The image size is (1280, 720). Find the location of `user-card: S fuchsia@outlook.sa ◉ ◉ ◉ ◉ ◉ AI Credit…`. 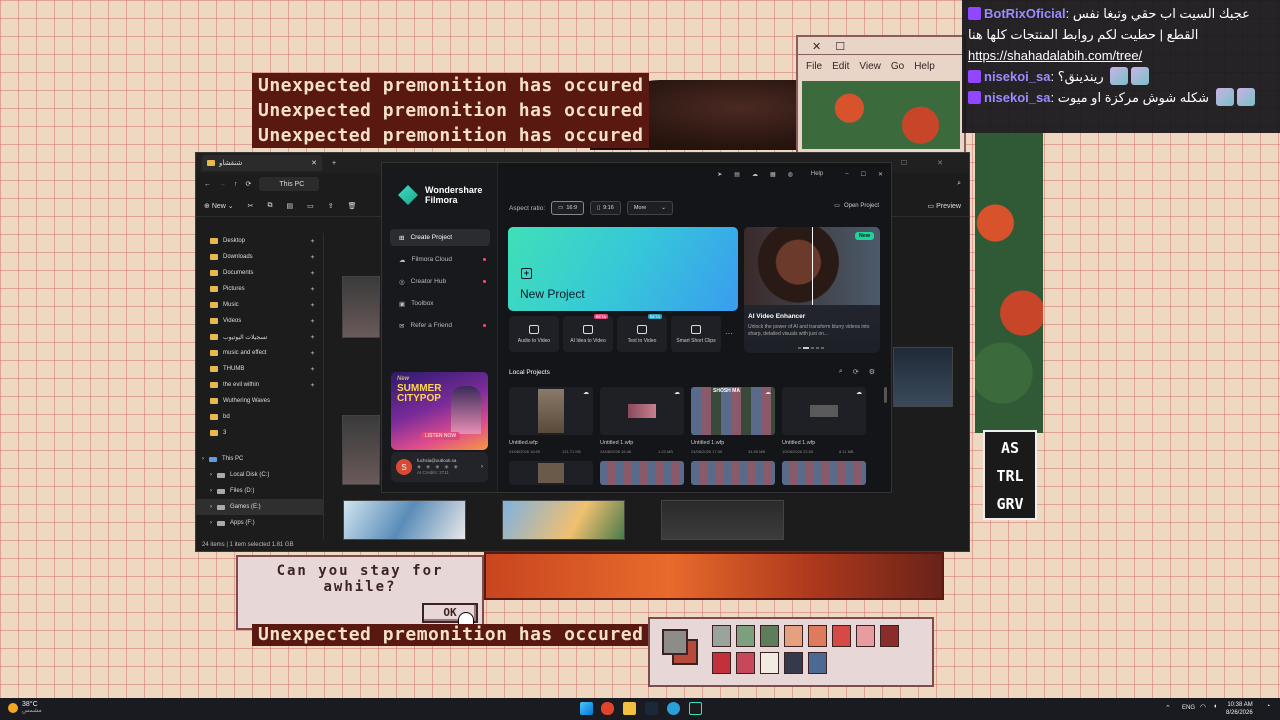

user-card: S fuchsia@outlook.sa ◉ ◉ ◉ ◉ ◉ AI Credit… is located at coordinates (439, 467).